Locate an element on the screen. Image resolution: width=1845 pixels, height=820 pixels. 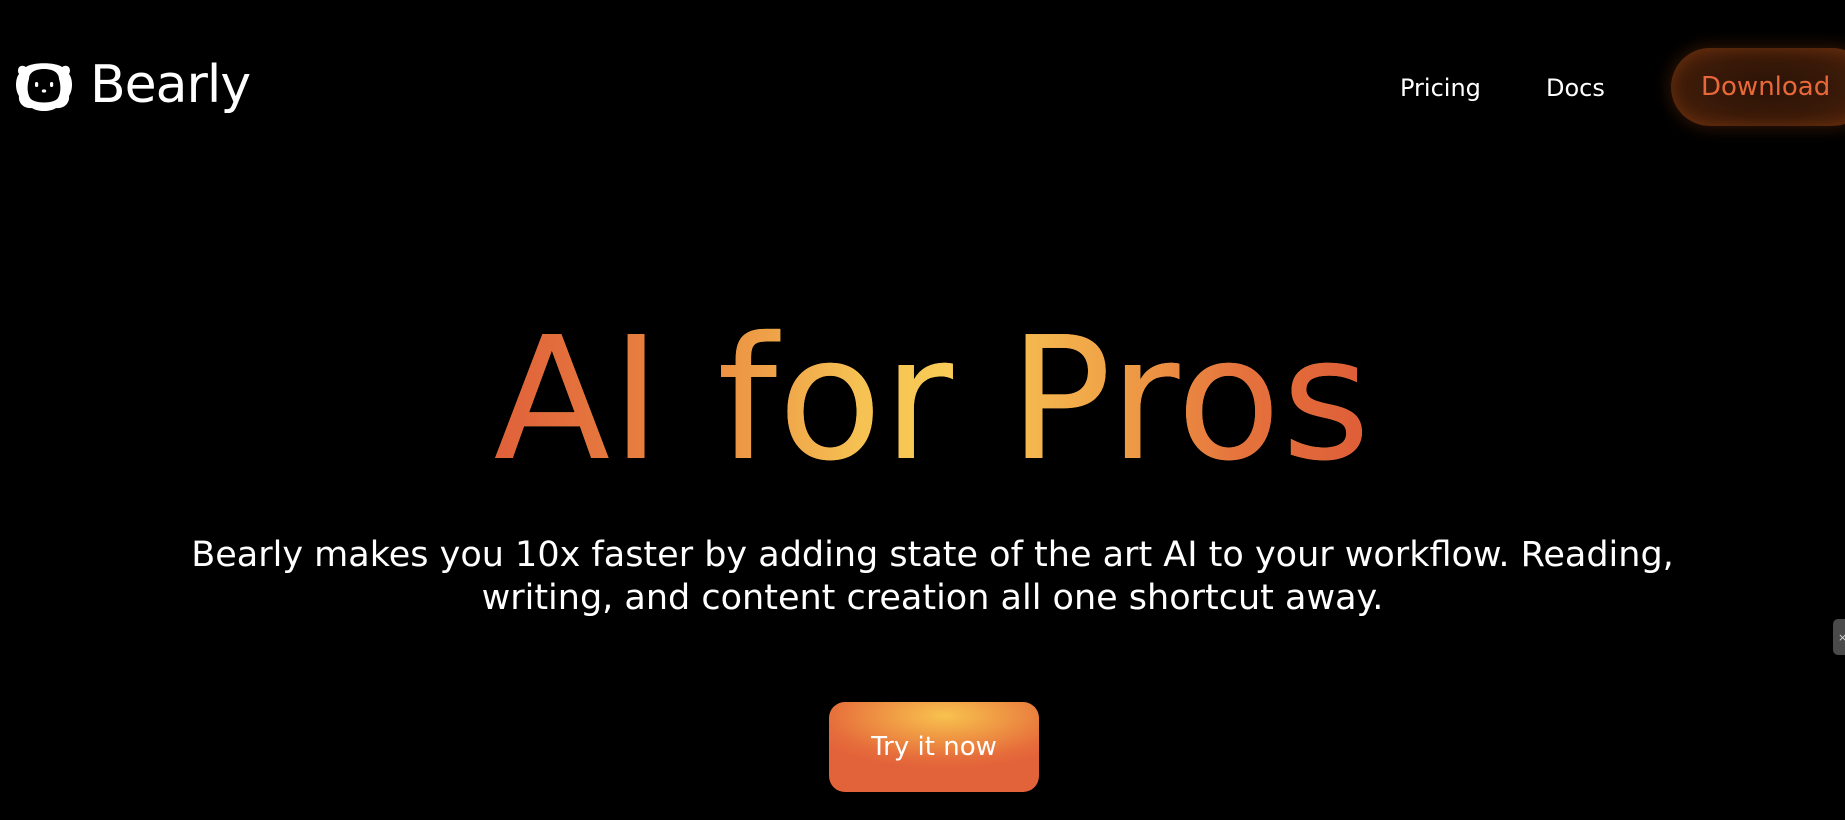
download-button: Download is located at coordinates (1758, 87).